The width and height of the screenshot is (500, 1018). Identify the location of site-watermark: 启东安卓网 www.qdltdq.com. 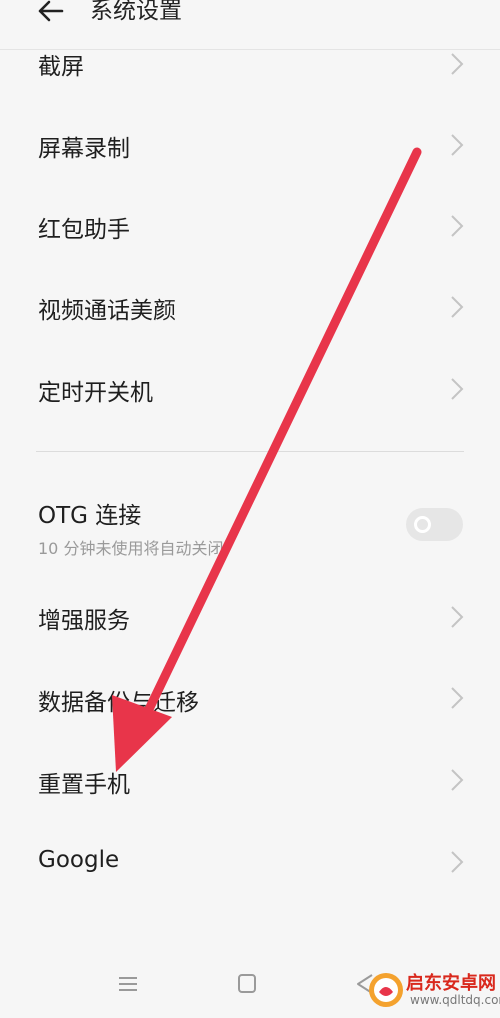
(433, 990).